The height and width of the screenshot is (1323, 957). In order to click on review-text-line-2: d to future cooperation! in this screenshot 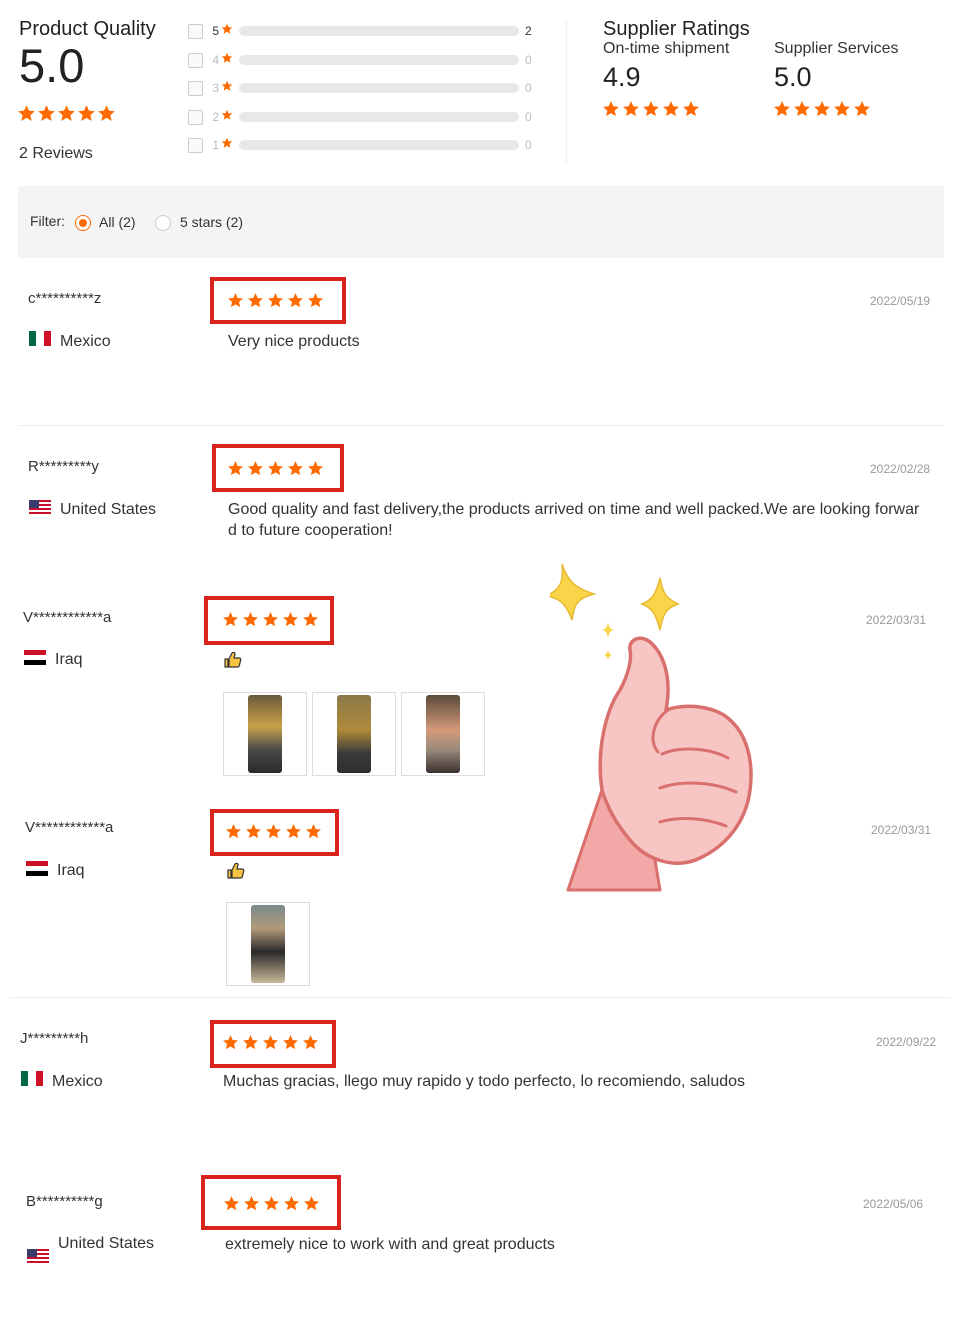, I will do `click(310, 530)`.